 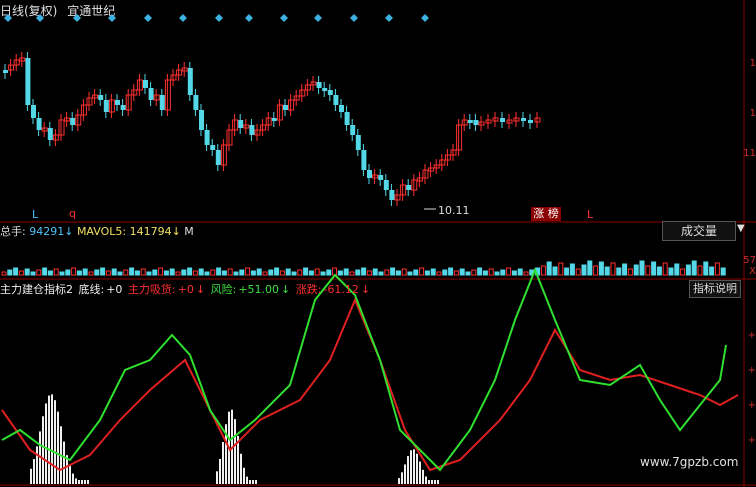 I want to click on price-axis-label-3: 11, so click(x=749, y=153).